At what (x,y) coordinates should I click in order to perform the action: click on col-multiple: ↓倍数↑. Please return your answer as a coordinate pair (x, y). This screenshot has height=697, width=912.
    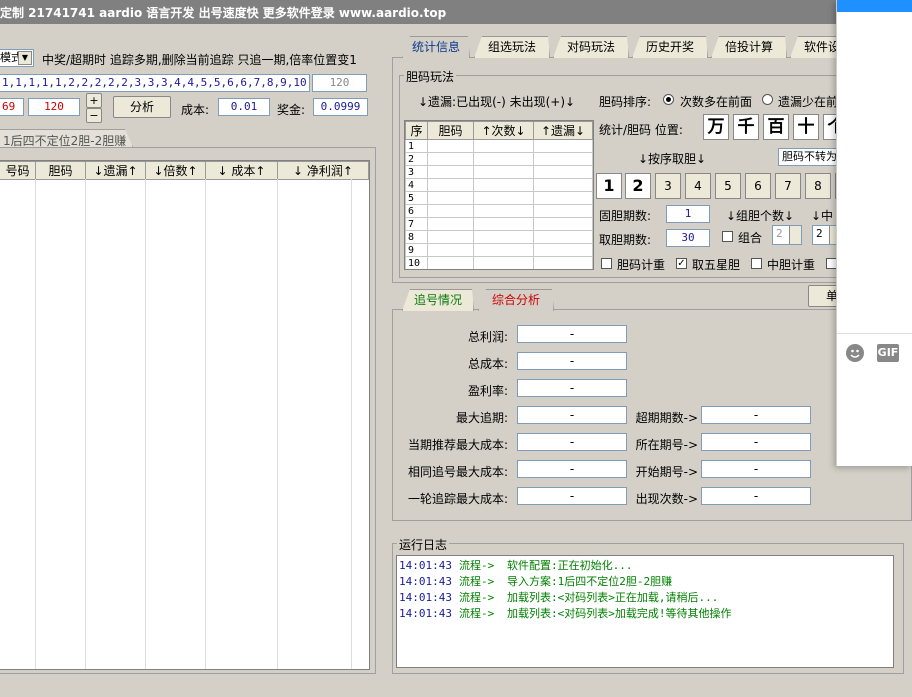
    Looking at the image, I should click on (175, 170).